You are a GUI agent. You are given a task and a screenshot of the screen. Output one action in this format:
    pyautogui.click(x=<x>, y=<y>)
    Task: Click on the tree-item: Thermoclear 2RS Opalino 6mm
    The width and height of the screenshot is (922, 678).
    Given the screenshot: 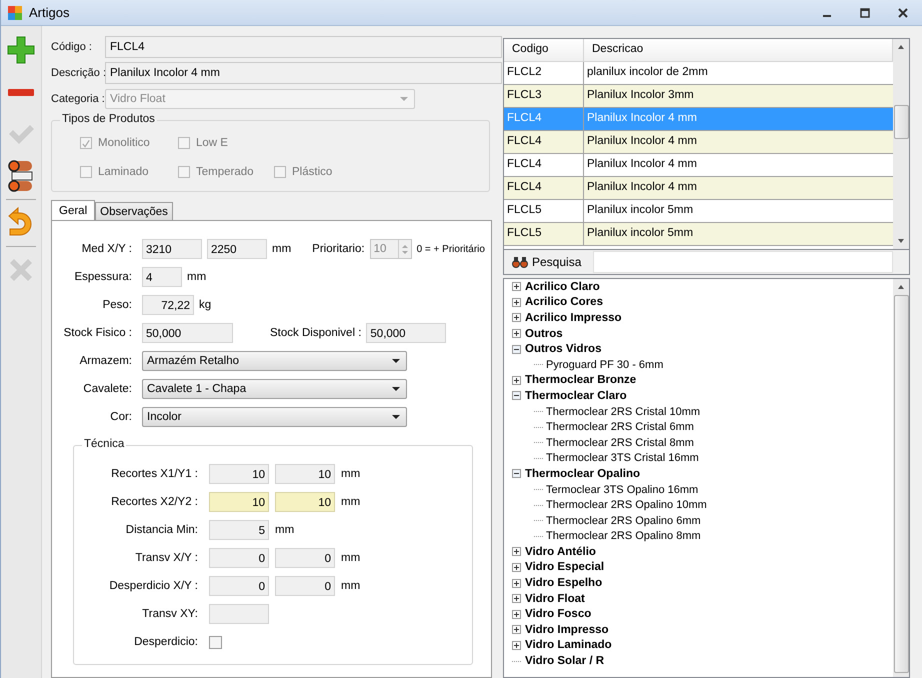 What is the action you would take?
    pyautogui.click(x=623, y=520)
    